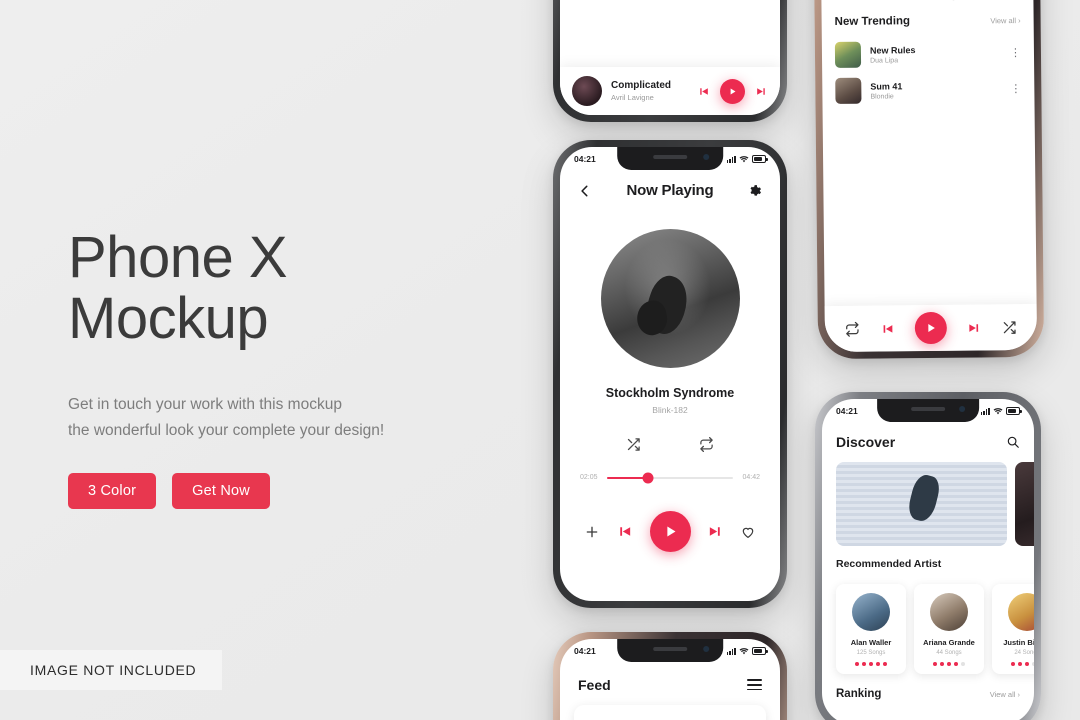 The width and height of the screenshot is (1080, 720). Describe the element at coordinates (748, 532) in the screenshot. I see `favorite-icon` at that location.